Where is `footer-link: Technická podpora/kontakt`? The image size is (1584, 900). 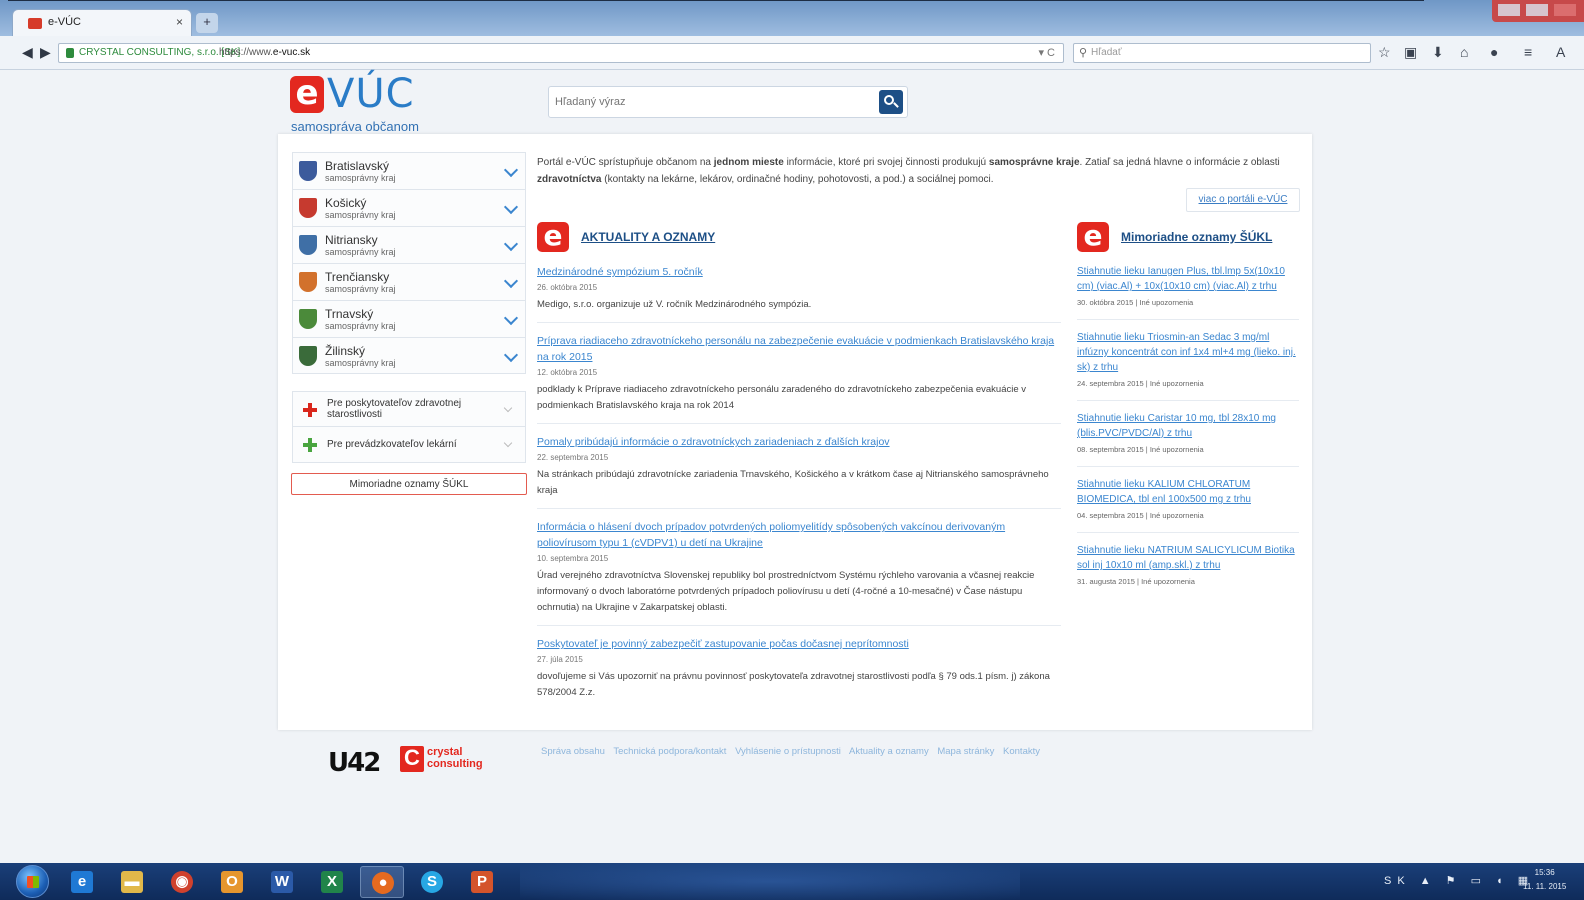 footer-link: Technická podpora/kontakt is located at coordinates (669, 751).